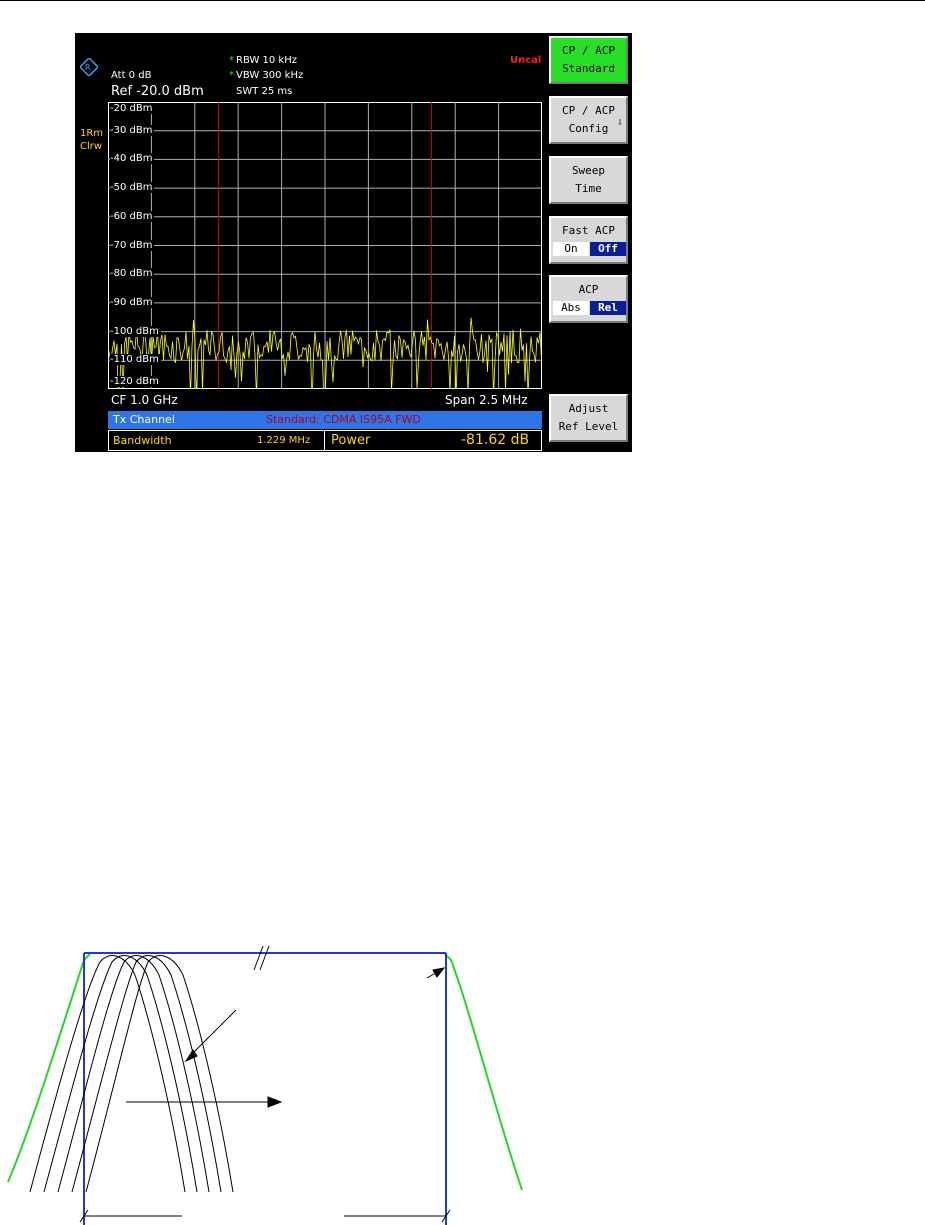  What do you see at coordinates (265, 1216) in the screenshot?
I see `bandwidth-dimension-line` at bounding box center [265, 1216].